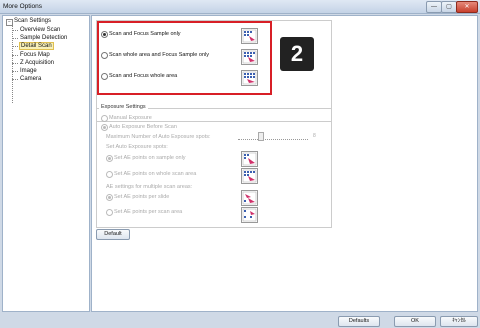 This screenshot has height=328, width=480. What do you see at coordinates (359, 321) in the screenshot?
I see `defaults-button: Defaults` at bounding box center [359, 321].